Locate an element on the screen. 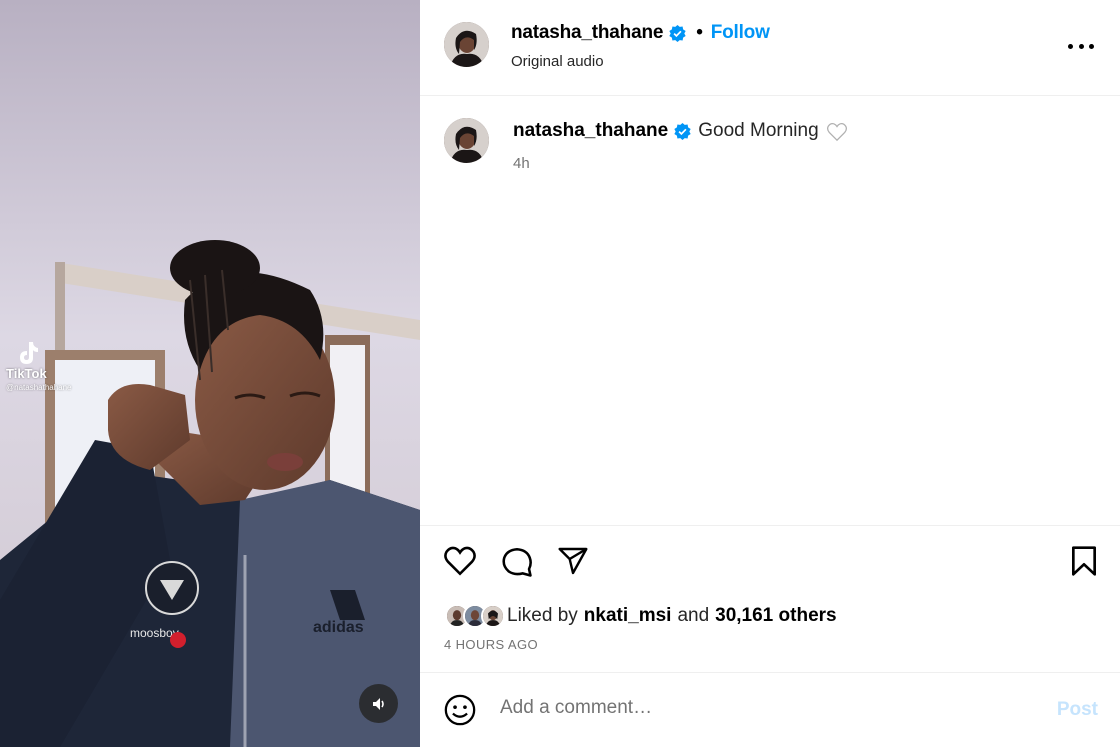 Image resolution: width=1120 pixels, height=747 pixels. author-avatar is located at coordinates (466, 44).